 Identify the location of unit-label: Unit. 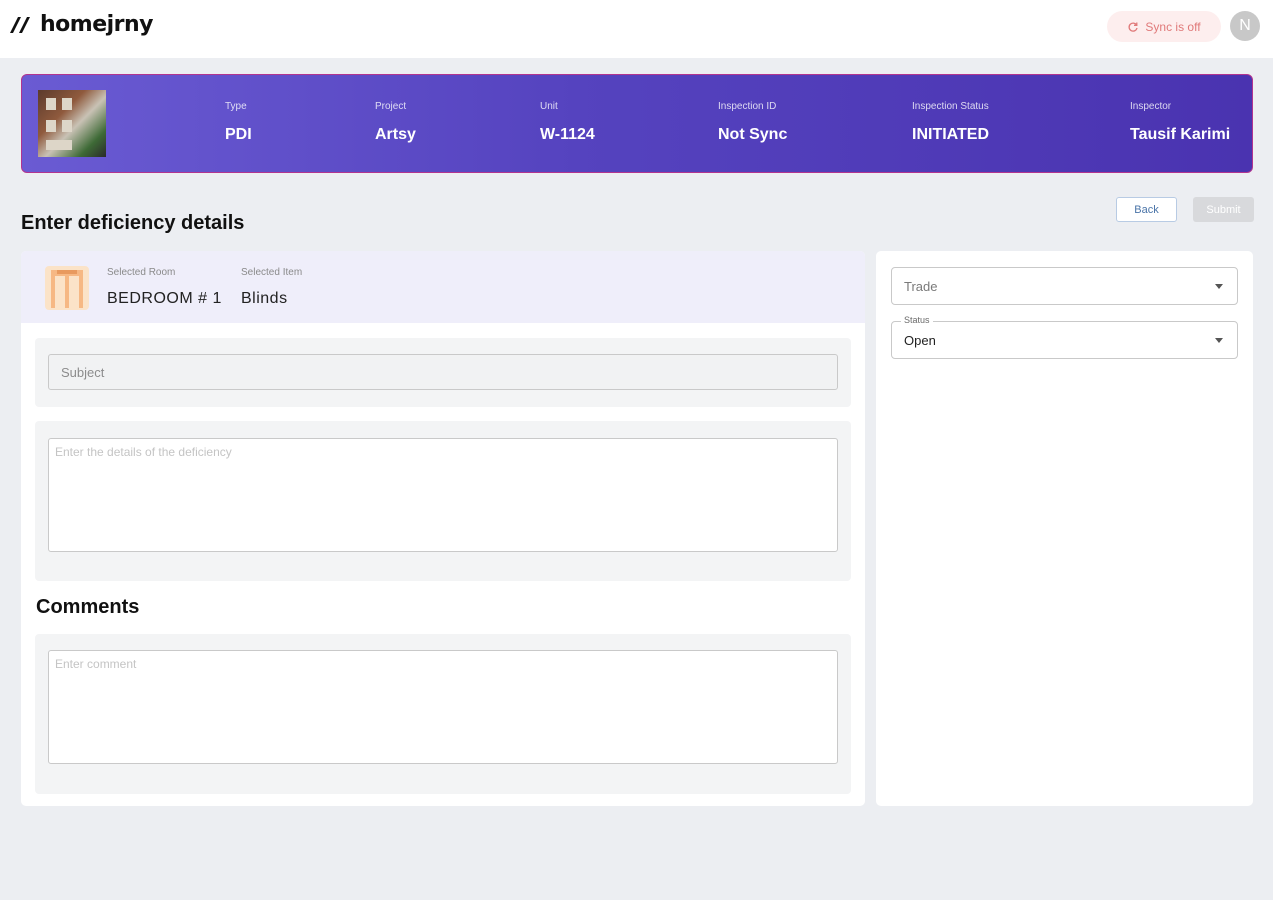
(549, 106).